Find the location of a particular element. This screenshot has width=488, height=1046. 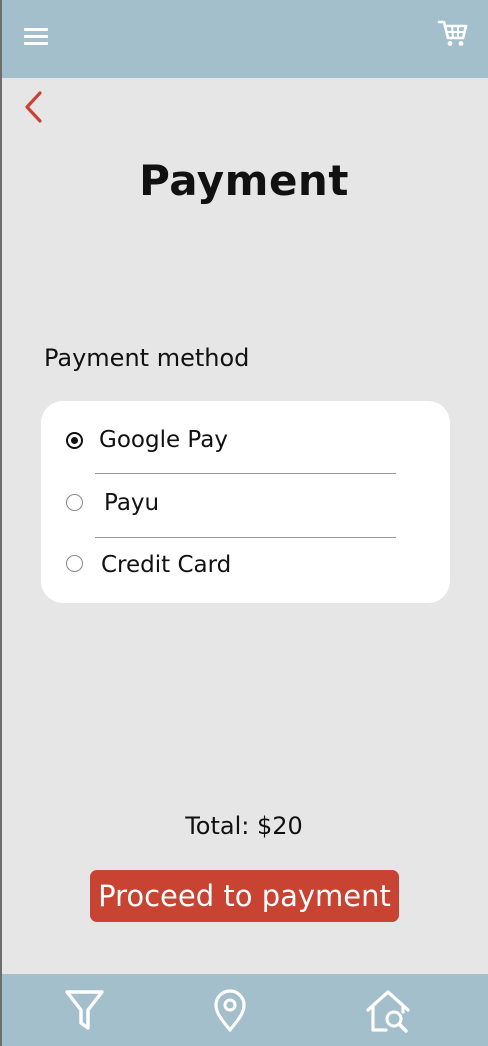

payment-option-label: Google Pay is located at coordinates (163, 440).